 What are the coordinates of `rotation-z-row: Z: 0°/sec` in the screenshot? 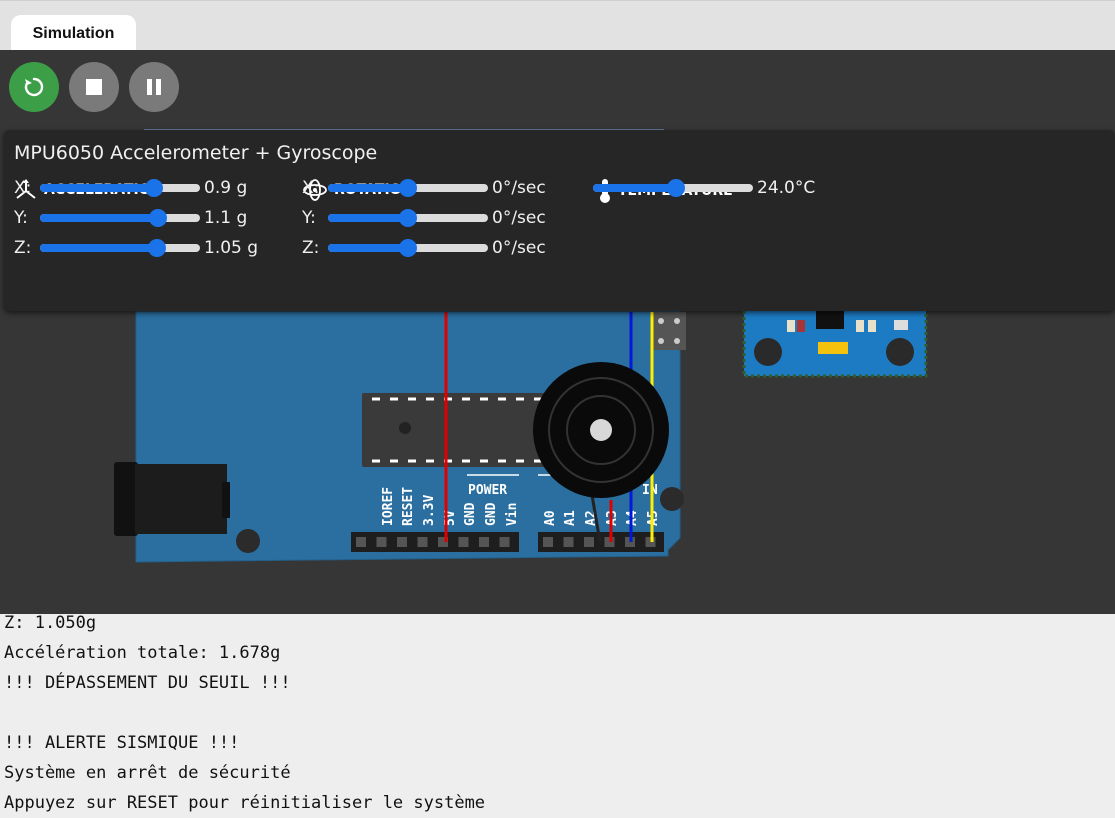 It's located at (424, 248).